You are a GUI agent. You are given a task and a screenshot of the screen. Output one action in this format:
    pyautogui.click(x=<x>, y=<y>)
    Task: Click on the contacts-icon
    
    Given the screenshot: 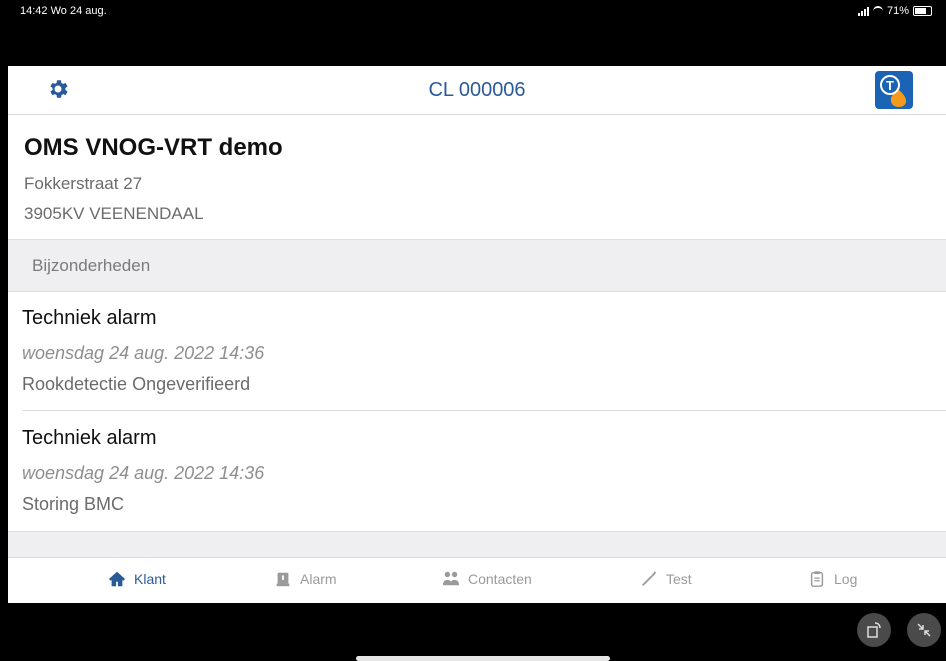 What is the action you would take?
    pyautogui.click(x=451, y=578)
    